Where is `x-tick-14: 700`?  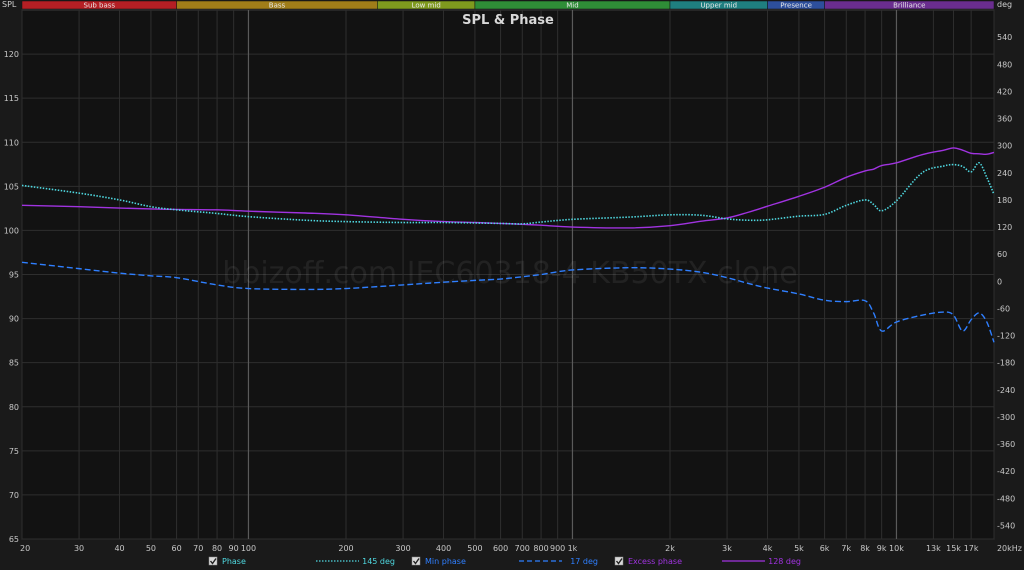
x-tick-14: 700 is located at coordinates (522, 548).